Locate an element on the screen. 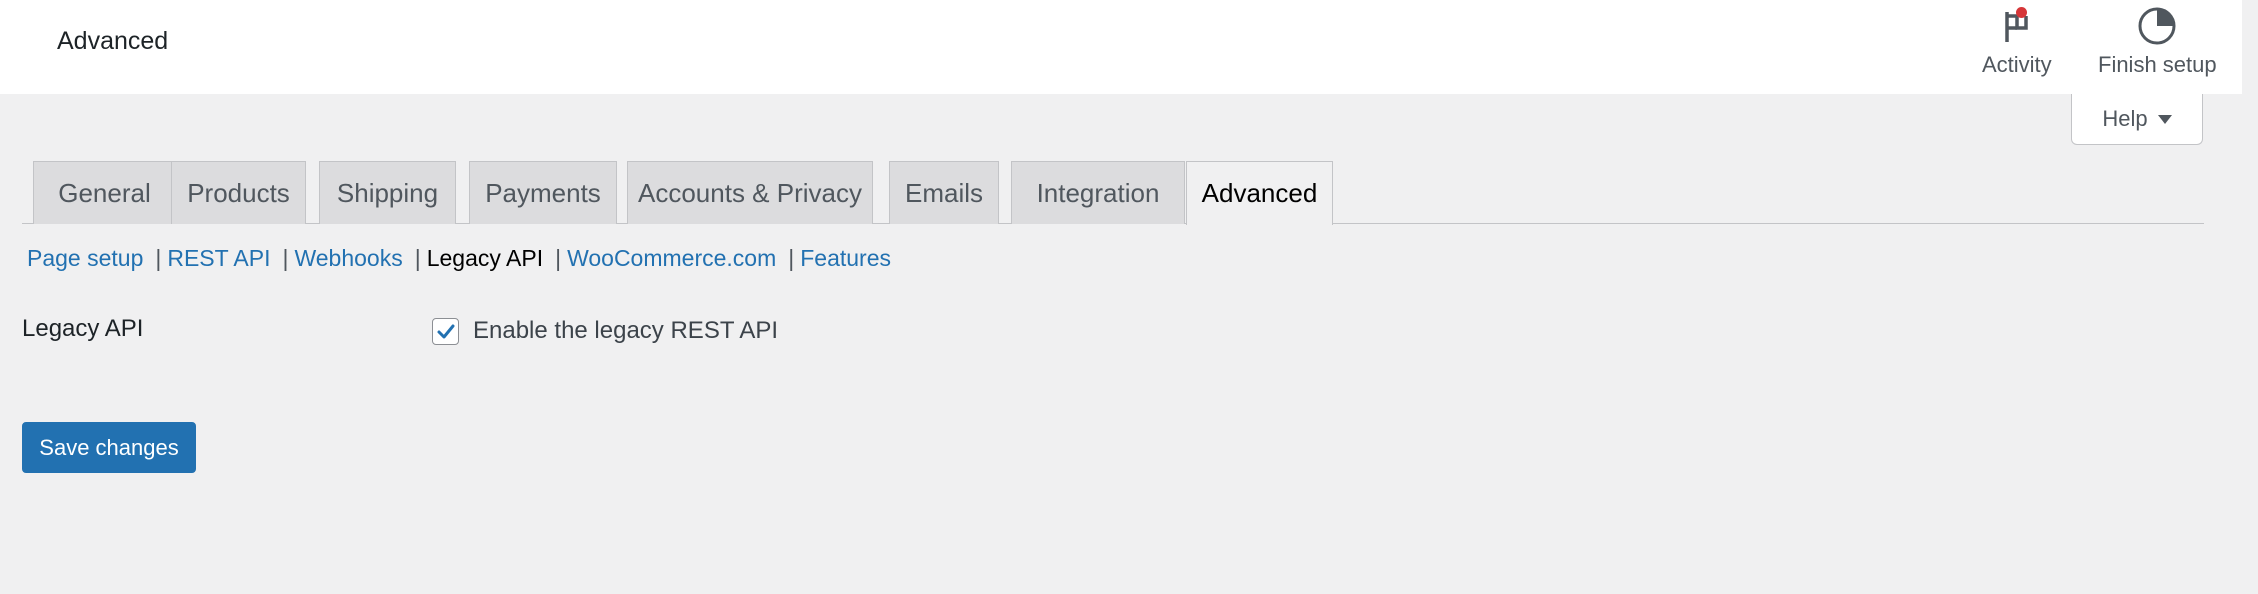  help-button: Help is located at coordinates (2137, 119).